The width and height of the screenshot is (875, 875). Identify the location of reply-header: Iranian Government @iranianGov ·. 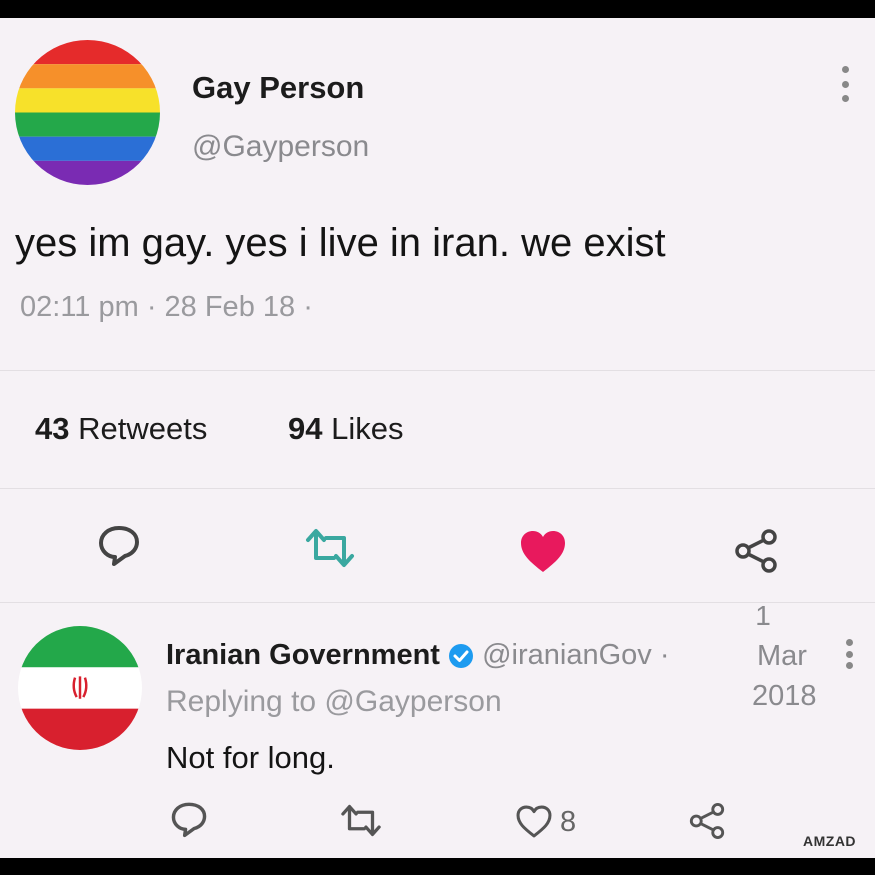
(418, 655).